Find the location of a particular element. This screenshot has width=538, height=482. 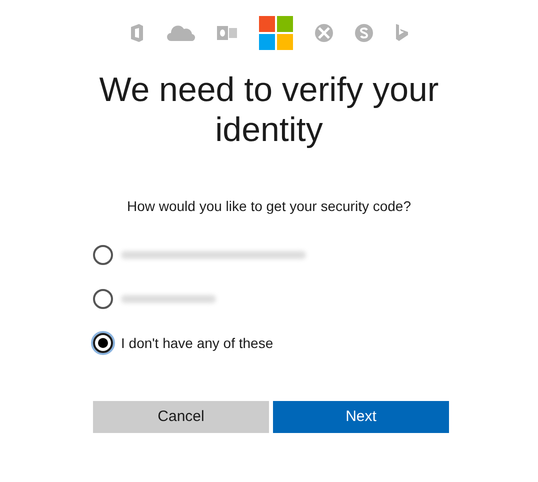

windows-logo-icon is located at coordinates (276, 33).